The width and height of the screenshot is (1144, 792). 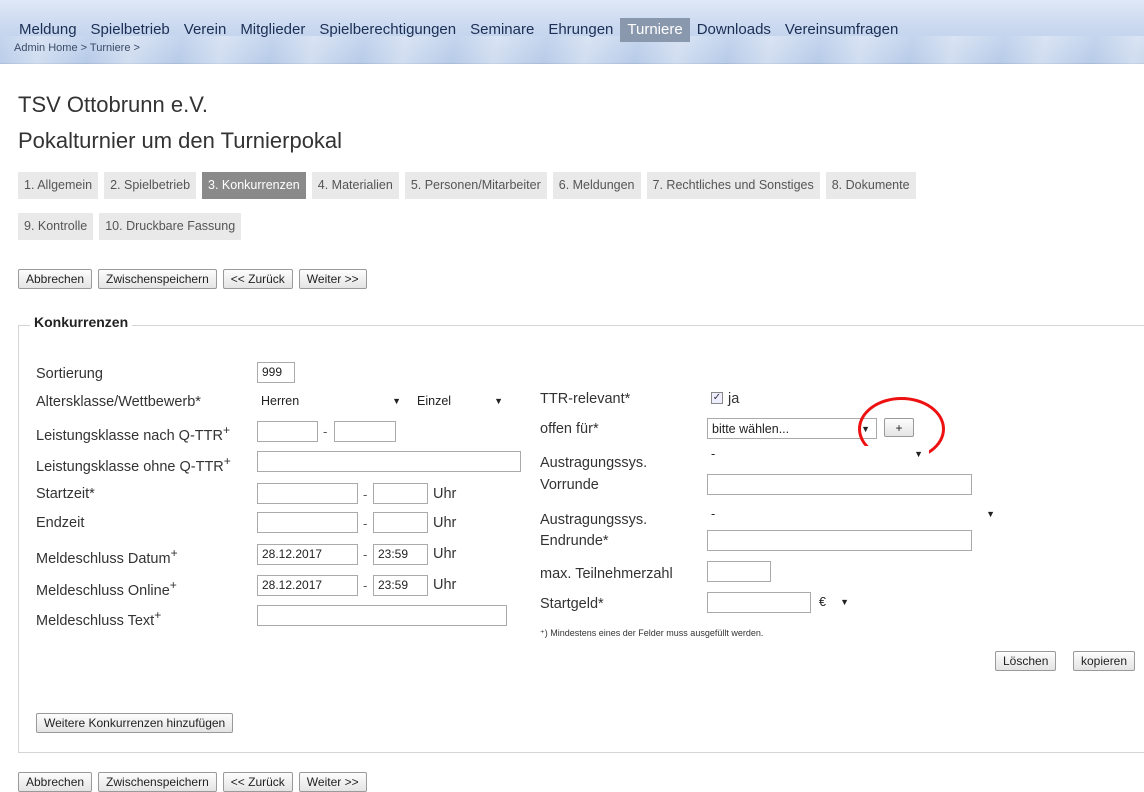 I want to click on tab-materialien: 4. Materialien, so click(x=355, y=185).